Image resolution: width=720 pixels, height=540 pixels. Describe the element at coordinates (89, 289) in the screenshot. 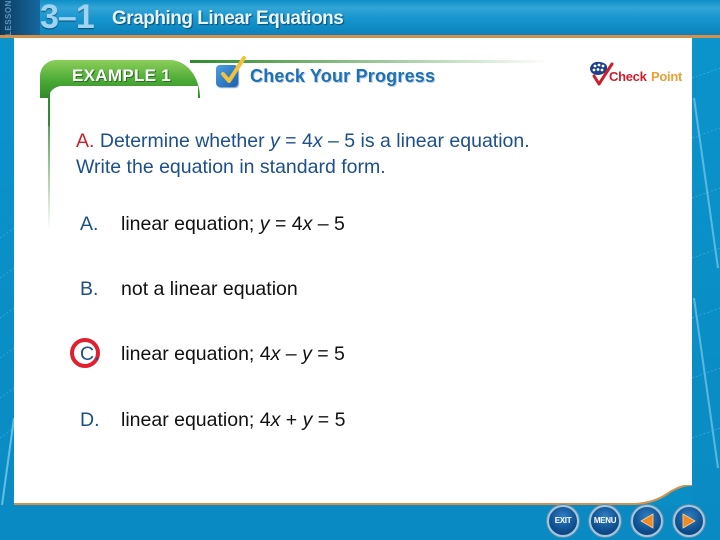

I see `option-letter: B.` at that location.